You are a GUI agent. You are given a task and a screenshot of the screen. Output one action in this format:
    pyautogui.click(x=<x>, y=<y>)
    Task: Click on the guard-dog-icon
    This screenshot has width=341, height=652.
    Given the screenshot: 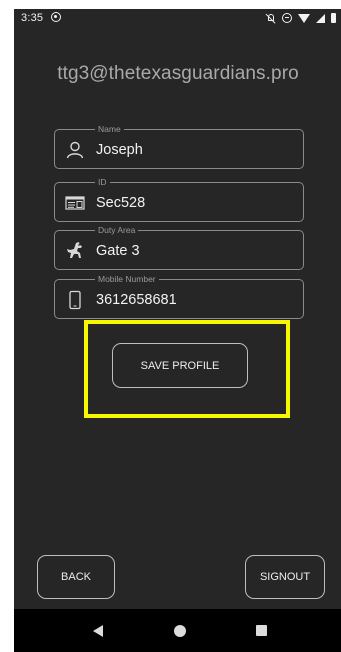 What is the action you would take?
    pyautogui.click(x=74, y=250)
    